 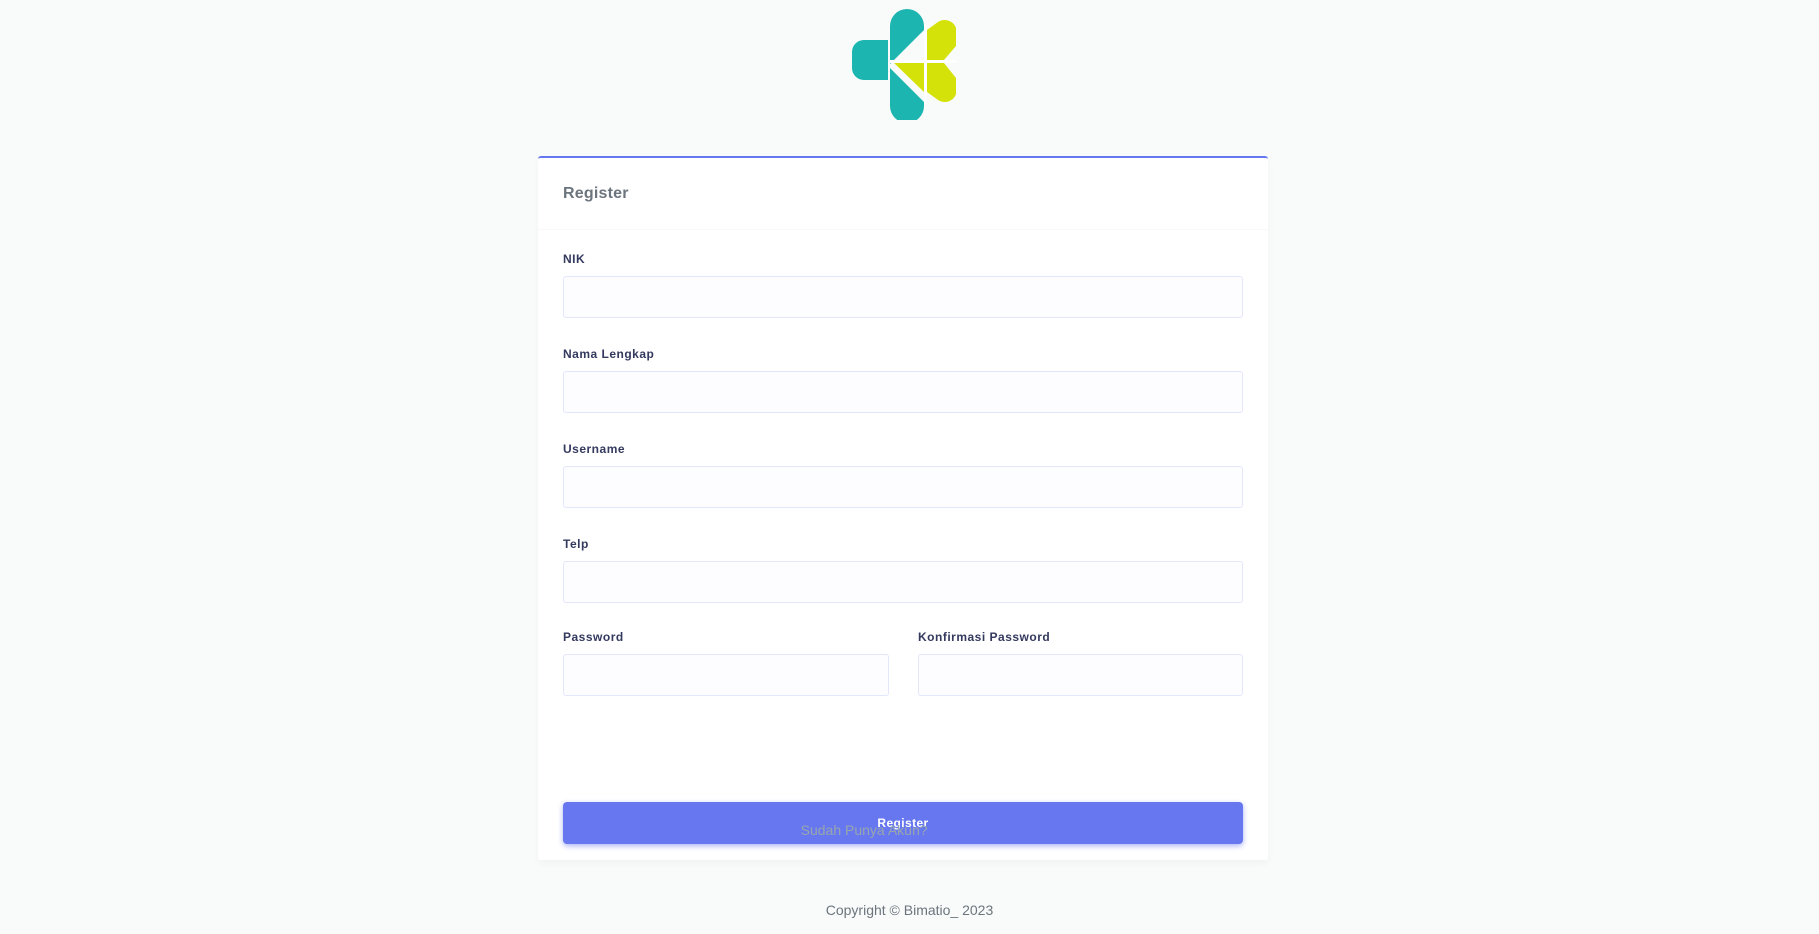 I want to click on login-prompt-text: Sudah Punya Akun?, so click(x=864, y=830).